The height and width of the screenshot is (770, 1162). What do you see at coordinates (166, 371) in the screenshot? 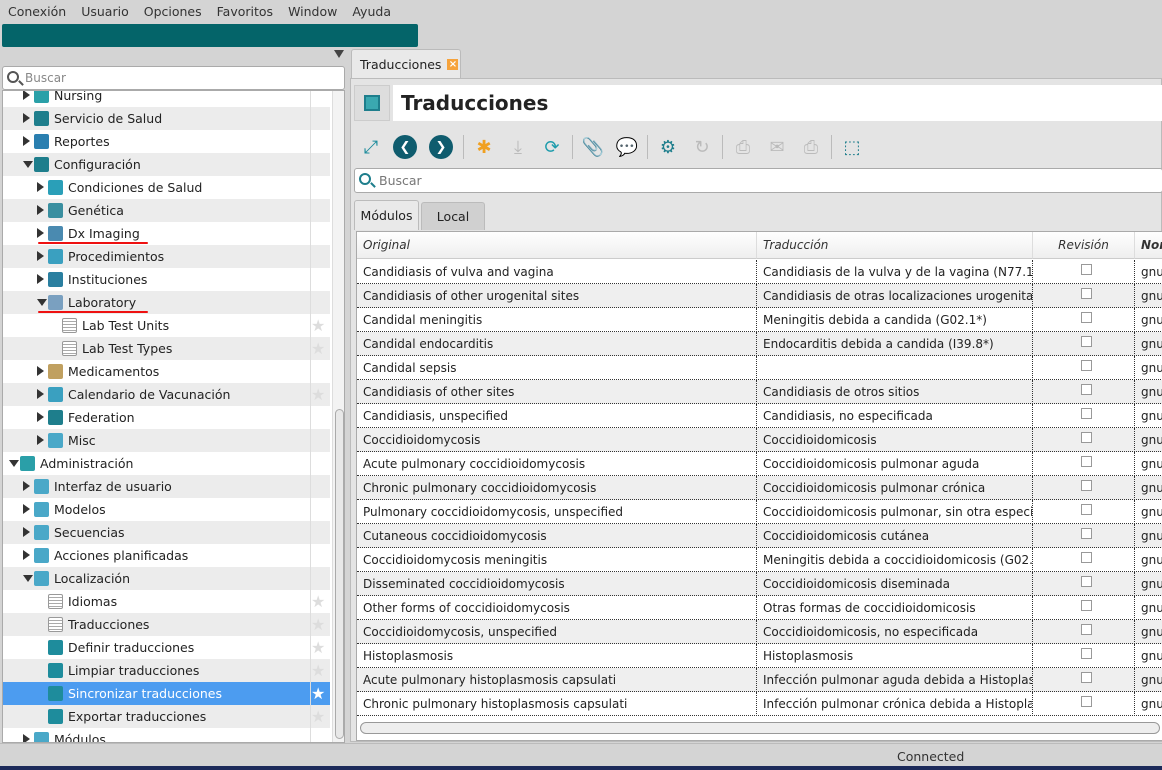
I see `sidebar-item: Medicamentos` at bounding box center [166, 371].